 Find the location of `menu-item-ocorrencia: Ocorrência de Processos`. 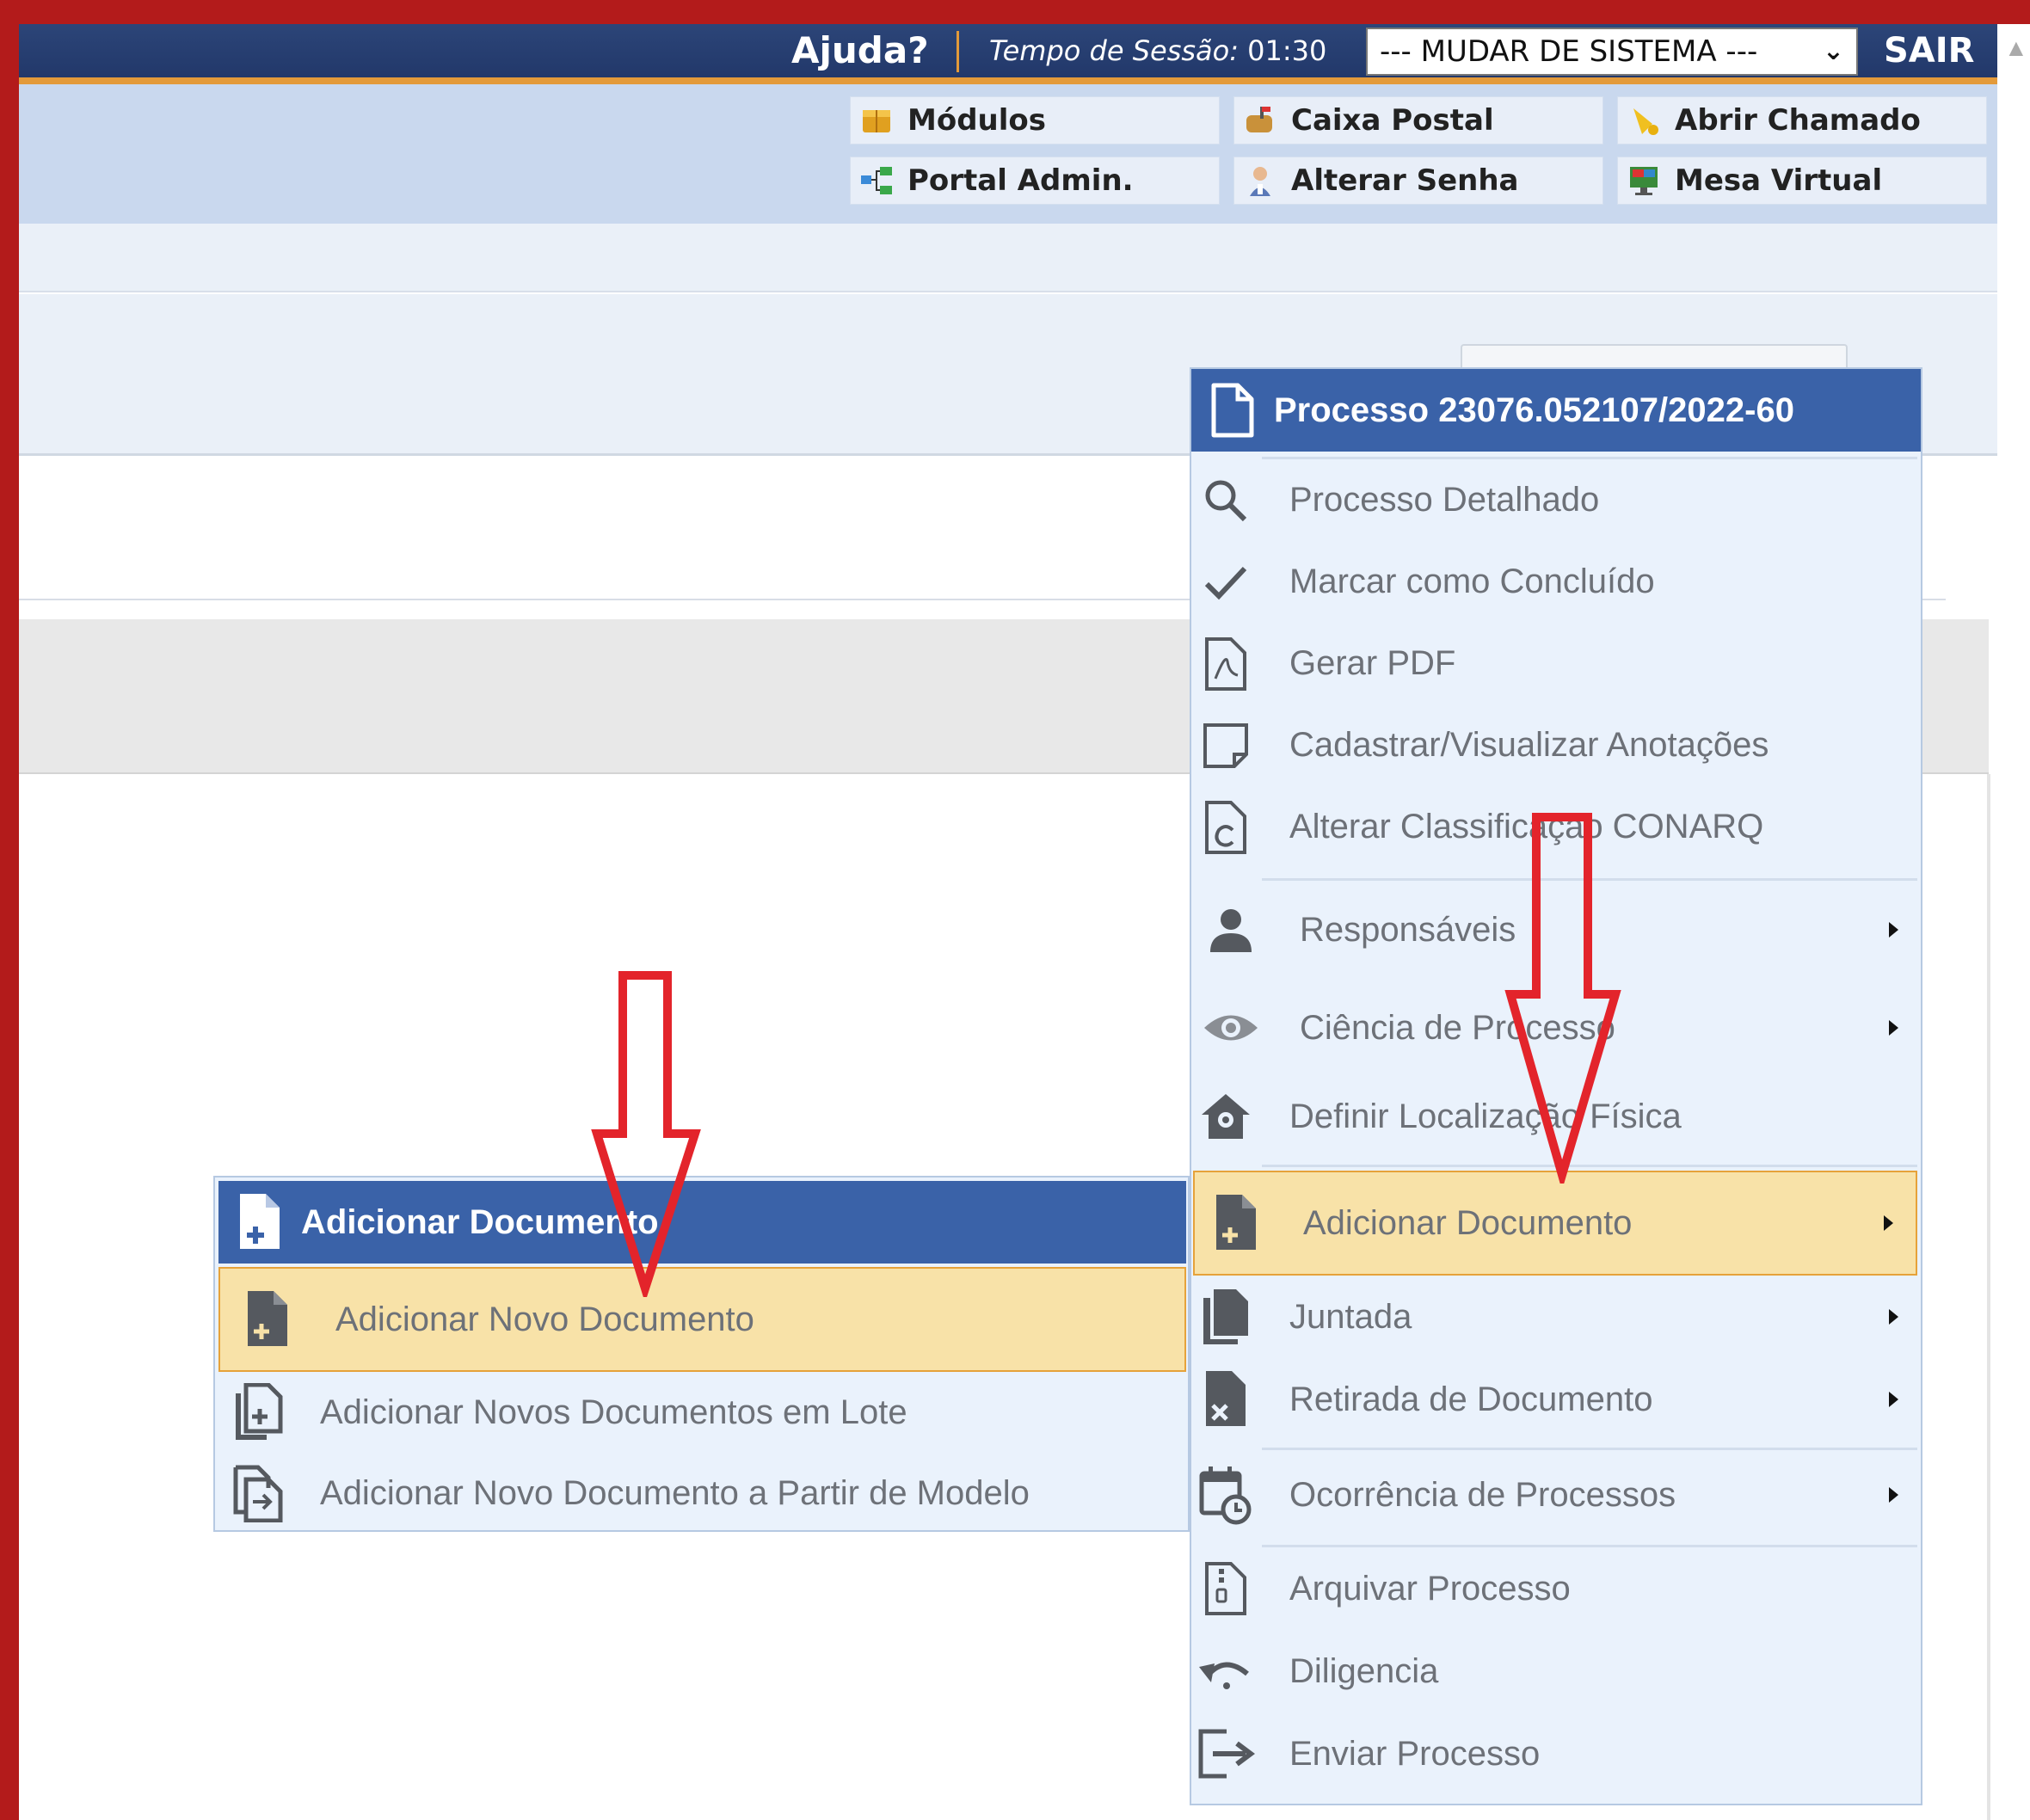

menu-item-ocorrencia: Ocorrência de Processos is located at coordinates (1556, 1495).